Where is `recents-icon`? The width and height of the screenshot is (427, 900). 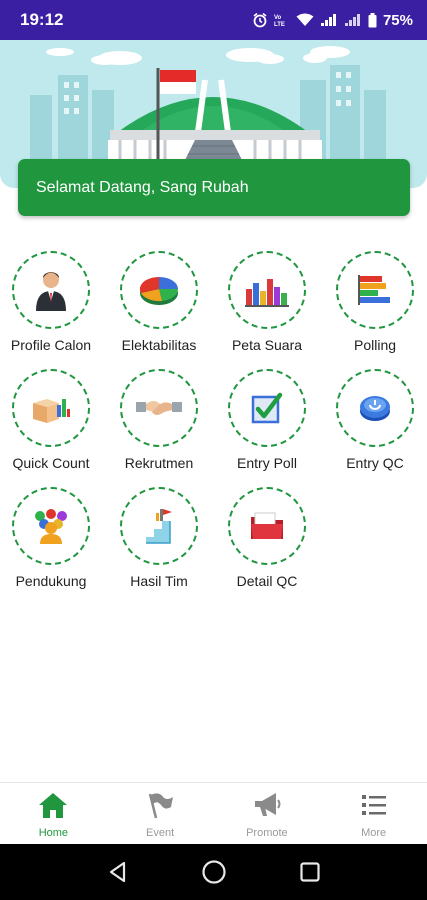
recents-icon is located at coordinates (310, 872).